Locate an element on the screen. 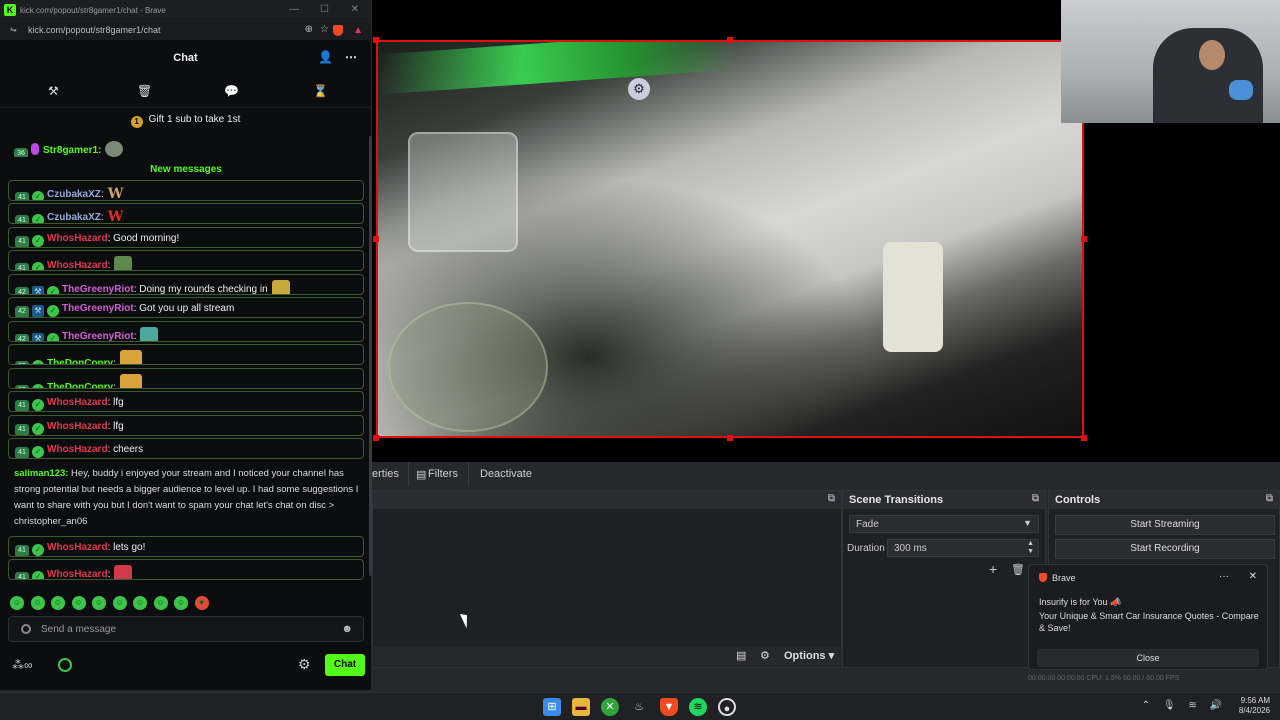 Image resolution: width=1280 pixels, height=720 pixels. hourglass-icon: ⌛ is located at coordinates (320, 91).